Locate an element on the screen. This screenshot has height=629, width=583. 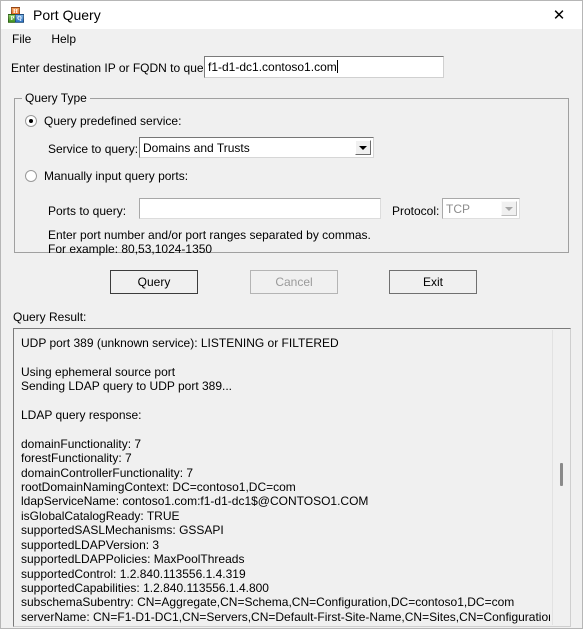
service-to-query-value: Domains and Trusts is located at coordinates (196, 148).